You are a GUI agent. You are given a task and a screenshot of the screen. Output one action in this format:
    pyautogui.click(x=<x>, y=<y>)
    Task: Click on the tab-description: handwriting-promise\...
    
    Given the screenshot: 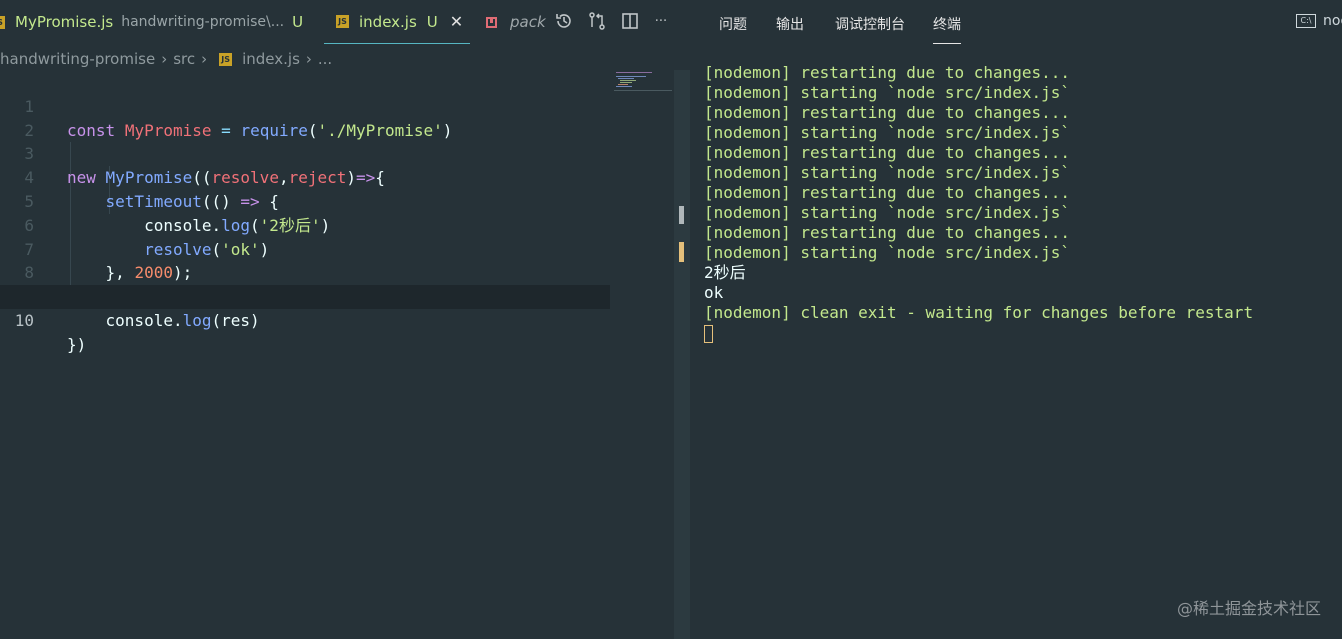 What is the action you would take?
    pyautogui.click(x=203, y=22)
    